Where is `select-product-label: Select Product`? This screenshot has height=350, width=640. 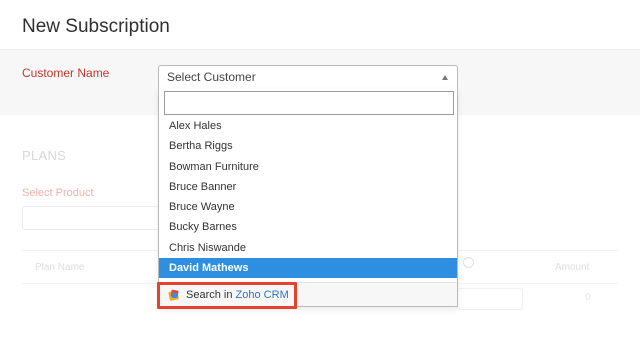 select-product-label: Select Product is located at coordinates (58, 193).